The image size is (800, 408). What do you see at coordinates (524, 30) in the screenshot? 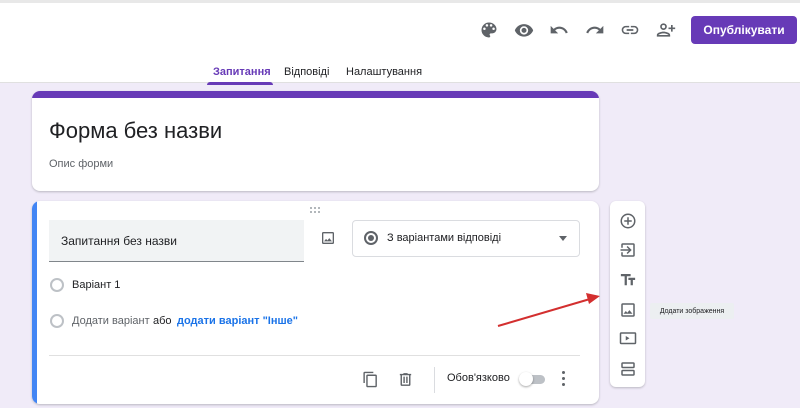
I see `eye-icon` at bounding box center [524, 30].